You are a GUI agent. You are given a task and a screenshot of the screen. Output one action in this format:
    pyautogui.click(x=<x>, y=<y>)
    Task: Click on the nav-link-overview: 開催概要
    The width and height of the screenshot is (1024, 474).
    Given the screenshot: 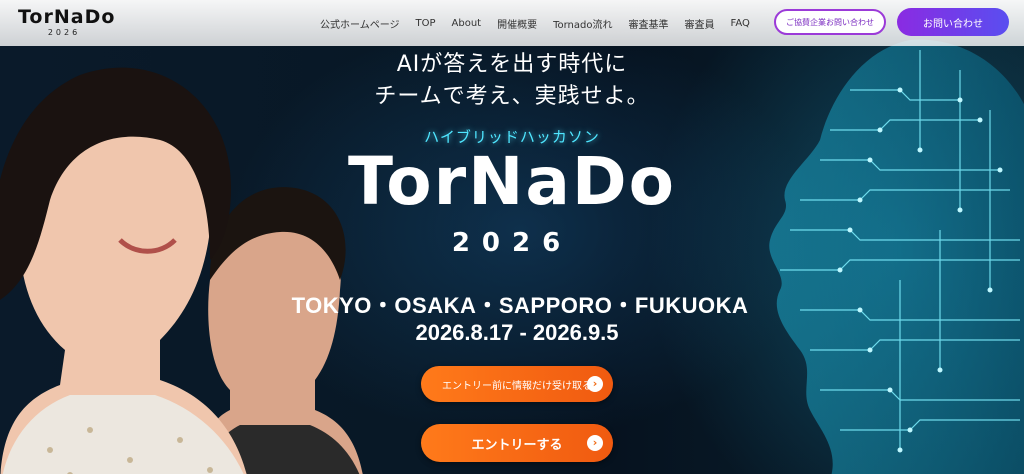 What is the action you would take?
    pyautogui.click(x=517, y=23)
    